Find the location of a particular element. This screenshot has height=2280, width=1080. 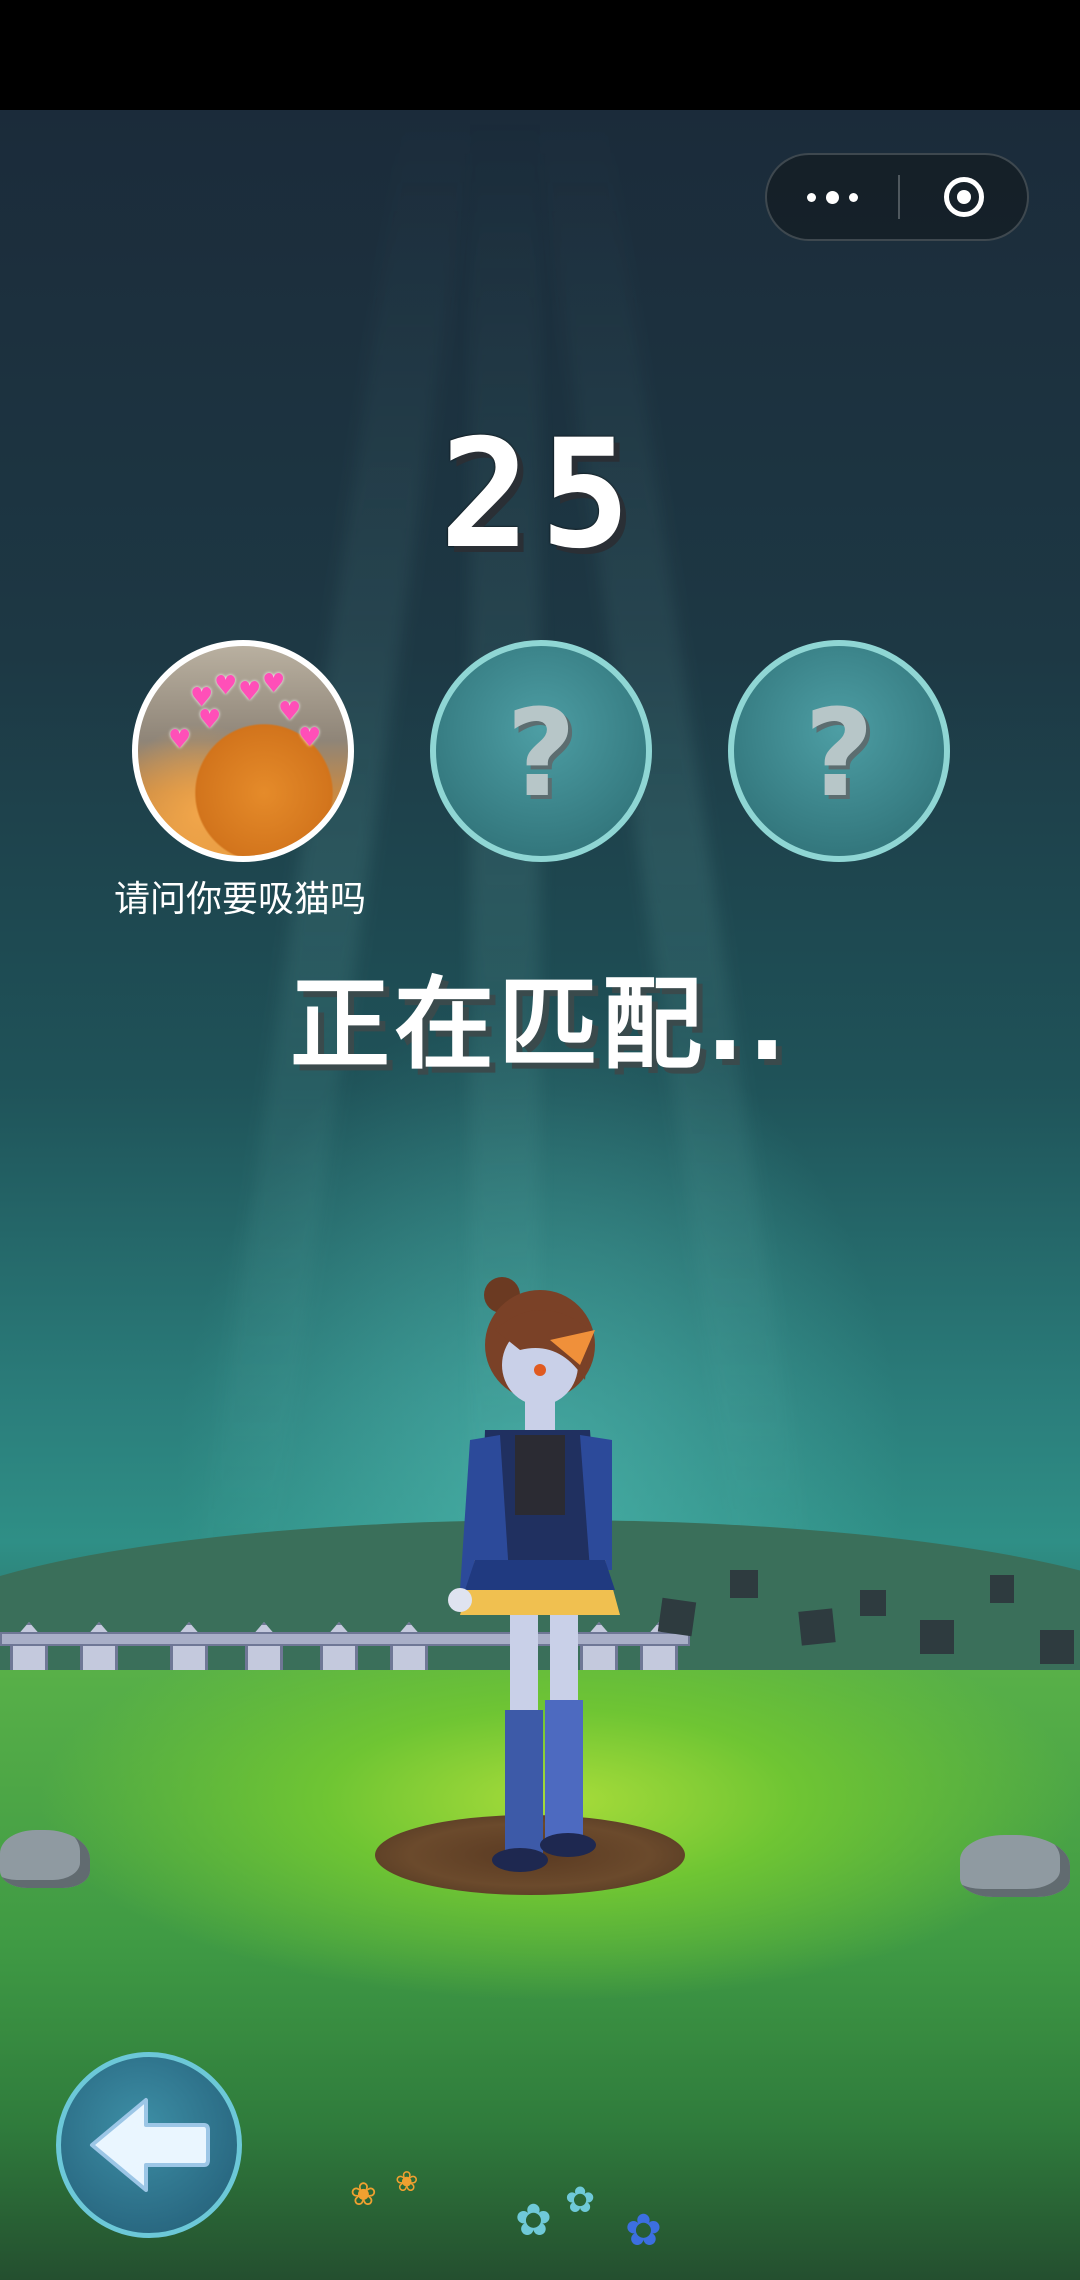

player-avatar: ♥ ♥ ♥ ♥ ♥ ♥ ♥ ♥ is located at coordinates (243, 751).